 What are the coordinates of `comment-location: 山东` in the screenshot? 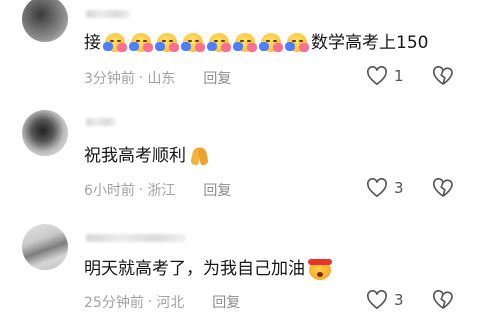 It's located at (161, 79).